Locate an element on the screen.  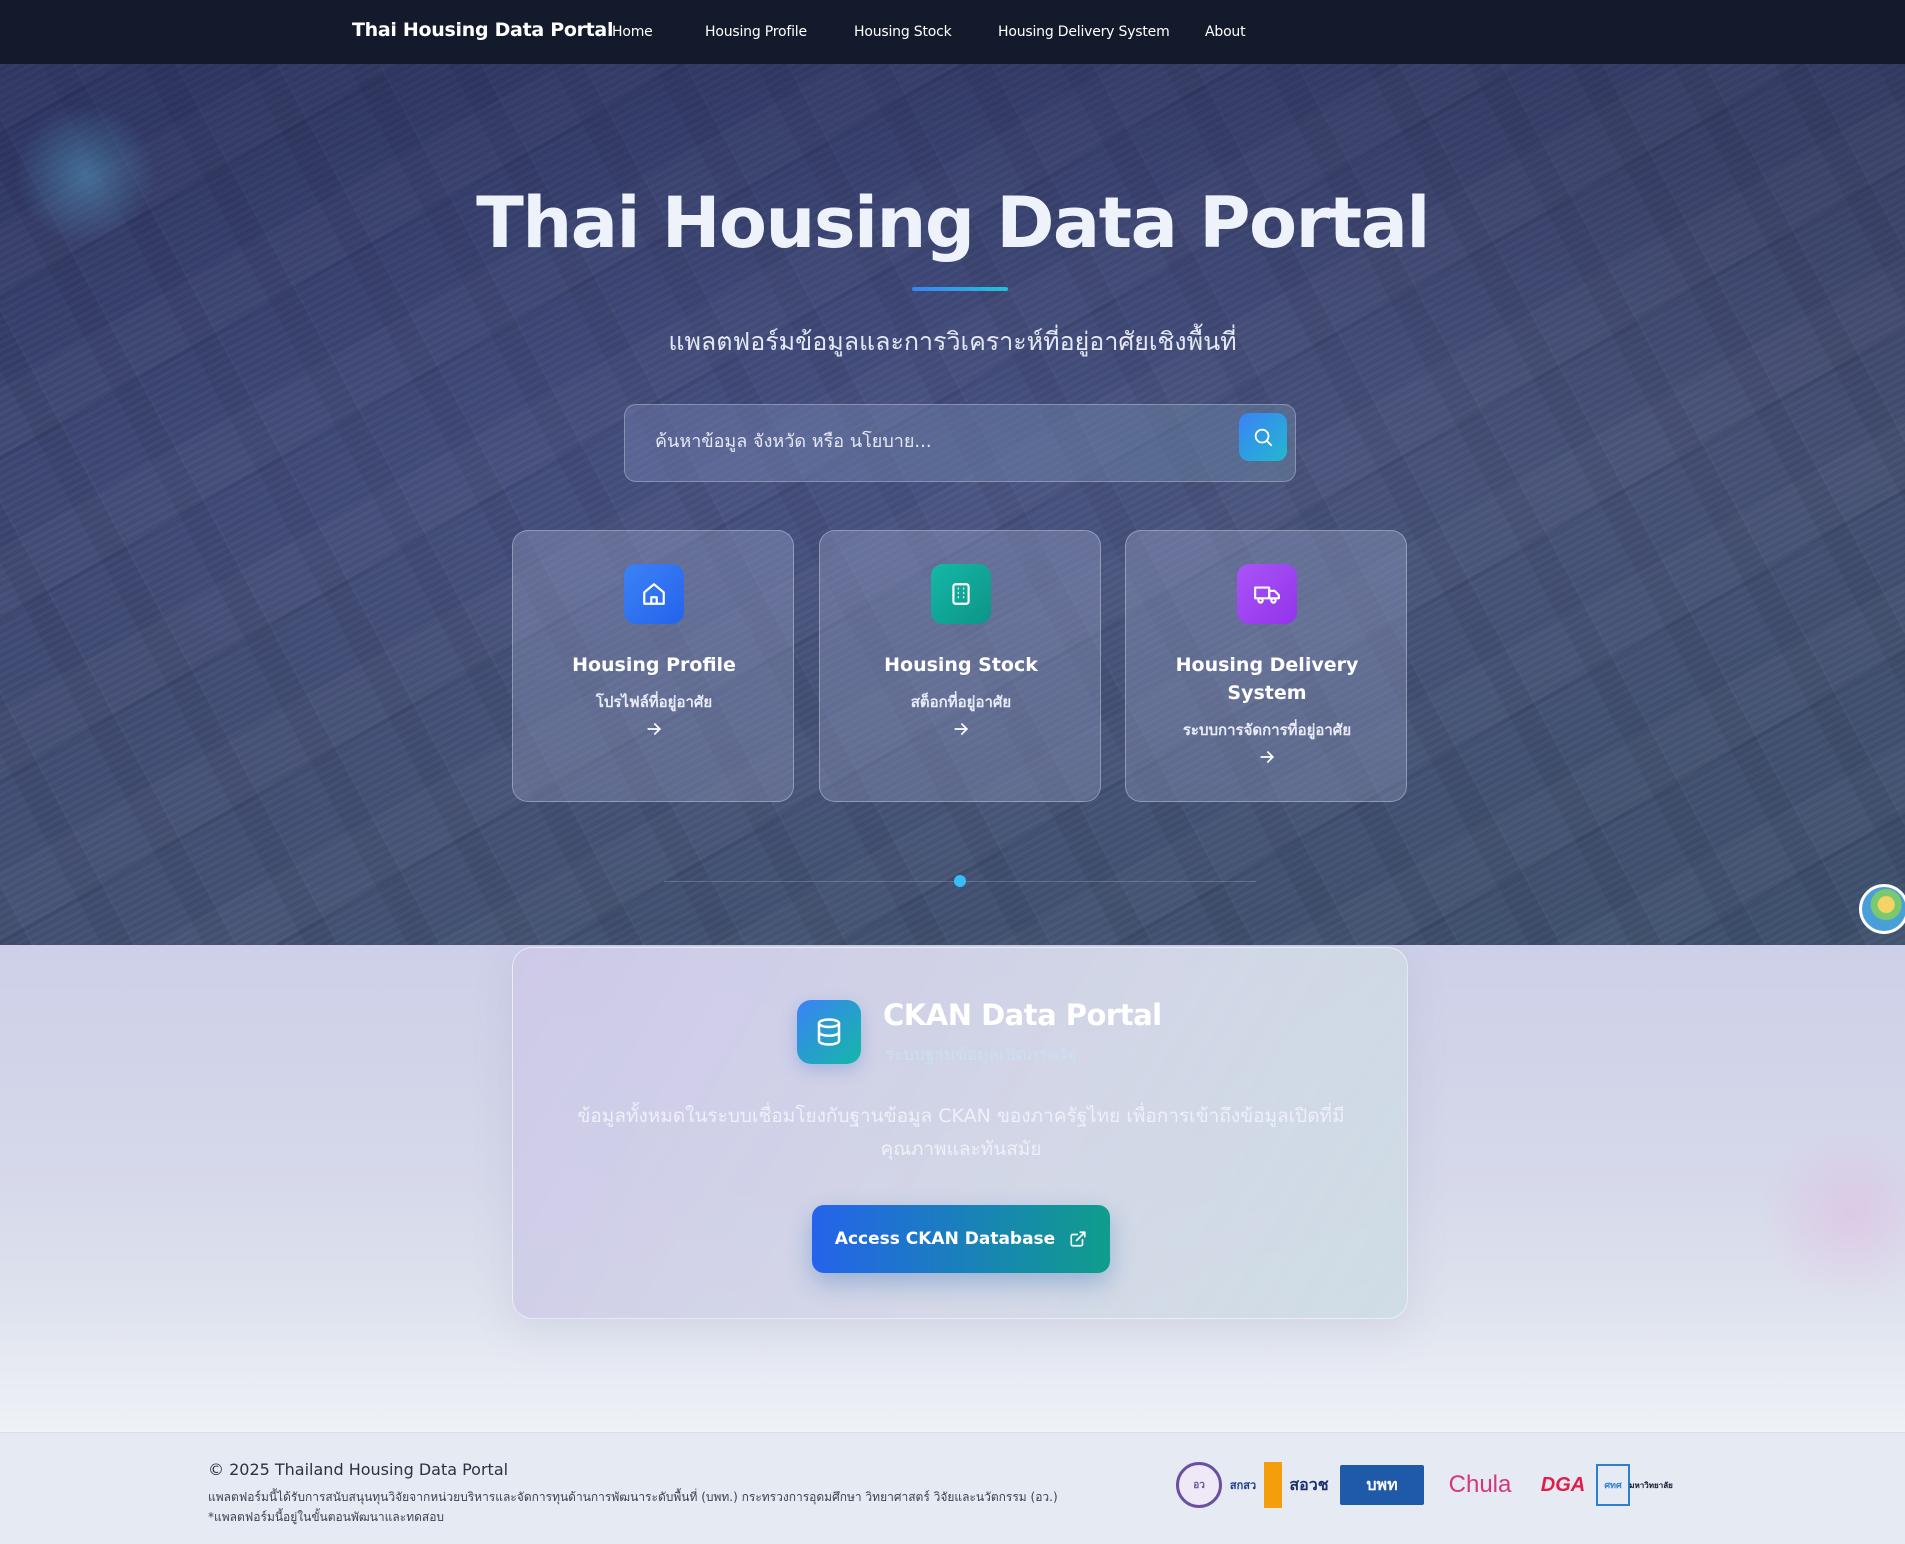
search-bar is located at coordinates (960, 443).